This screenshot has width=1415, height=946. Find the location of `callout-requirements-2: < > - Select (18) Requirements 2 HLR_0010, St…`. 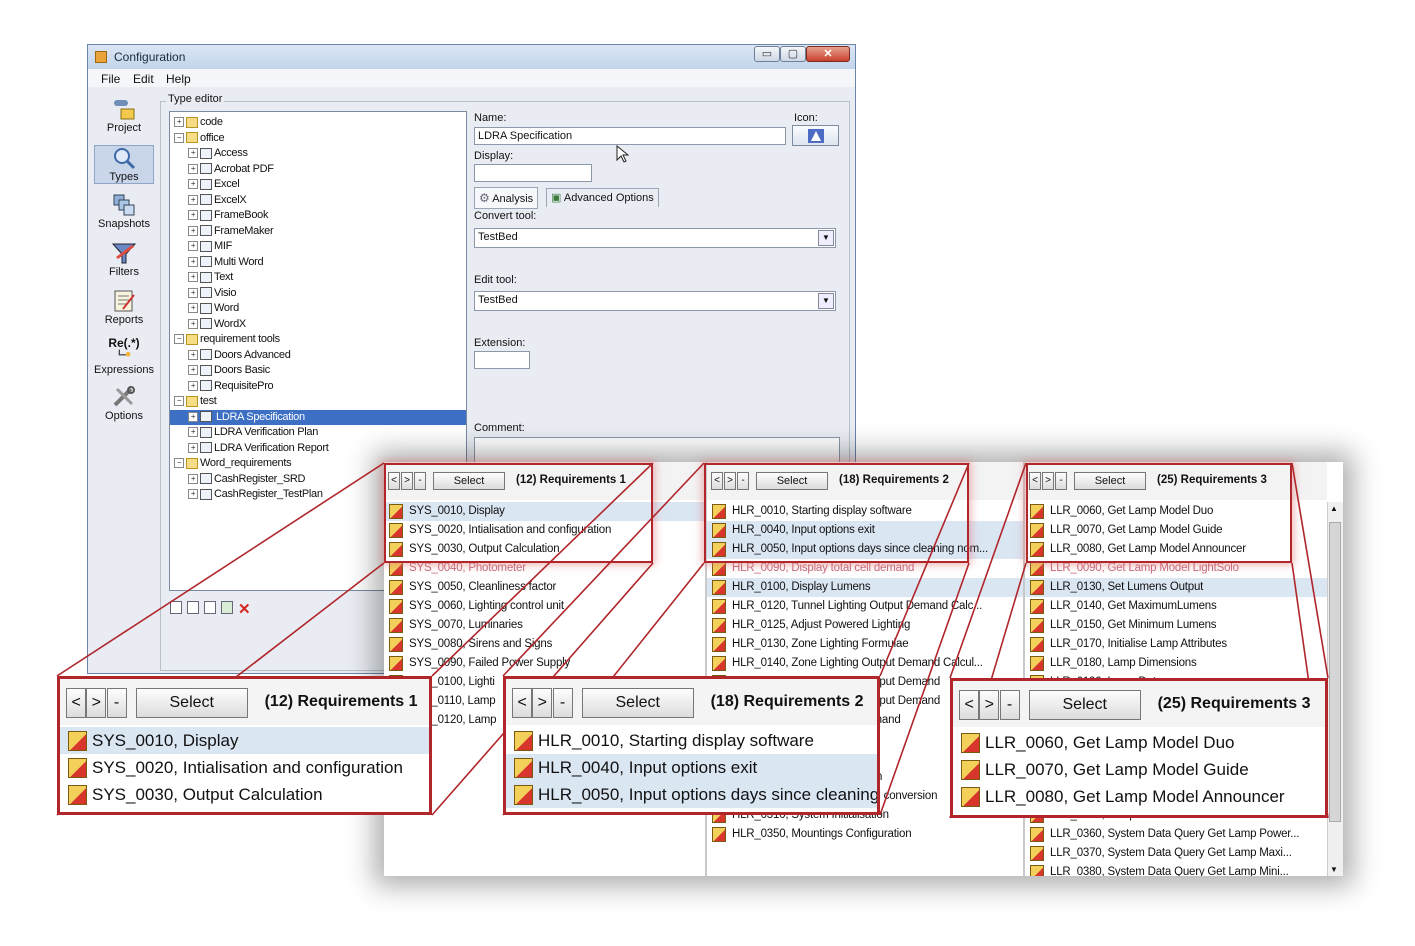

callout-requirements-2: < > - Select (18) Requirements 2 HLR_0010, St… is located at coordinates (691, 745).